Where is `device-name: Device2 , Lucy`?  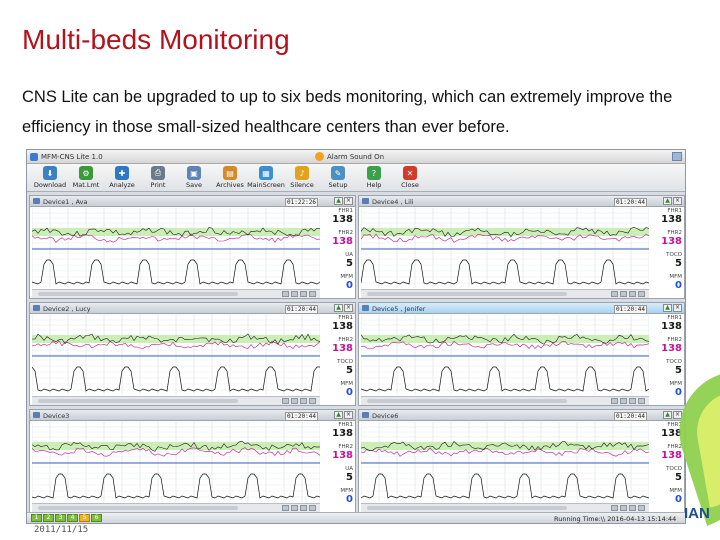 device-name: Device2 , Lucy is located at coordinates (67, 309).